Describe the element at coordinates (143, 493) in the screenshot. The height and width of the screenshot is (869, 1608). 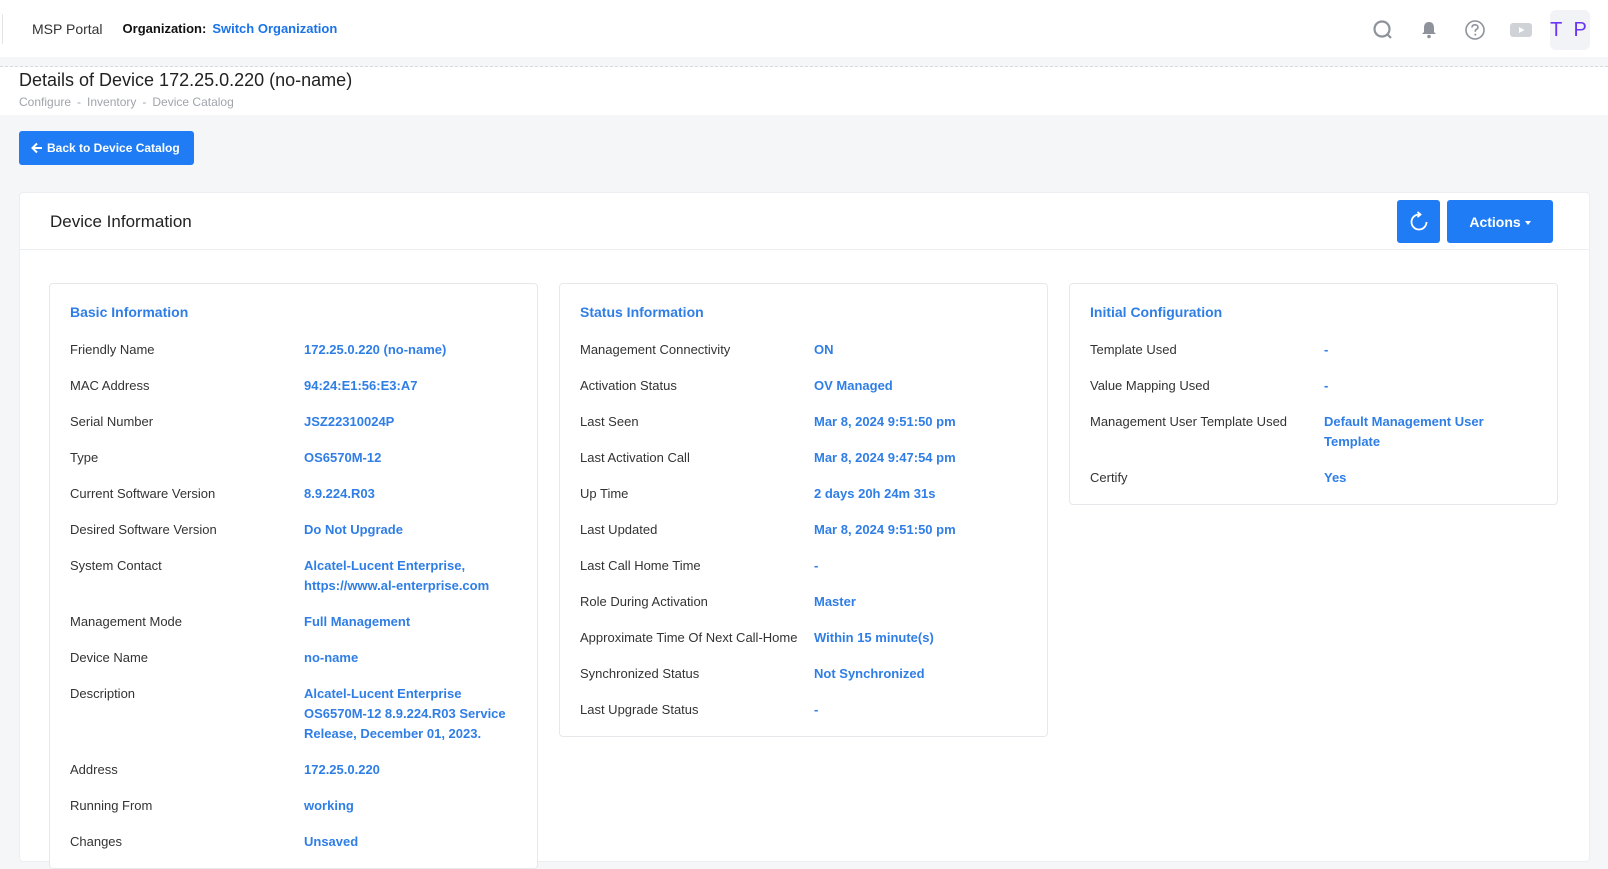
I see `row-label: Current Software Version` at that location.